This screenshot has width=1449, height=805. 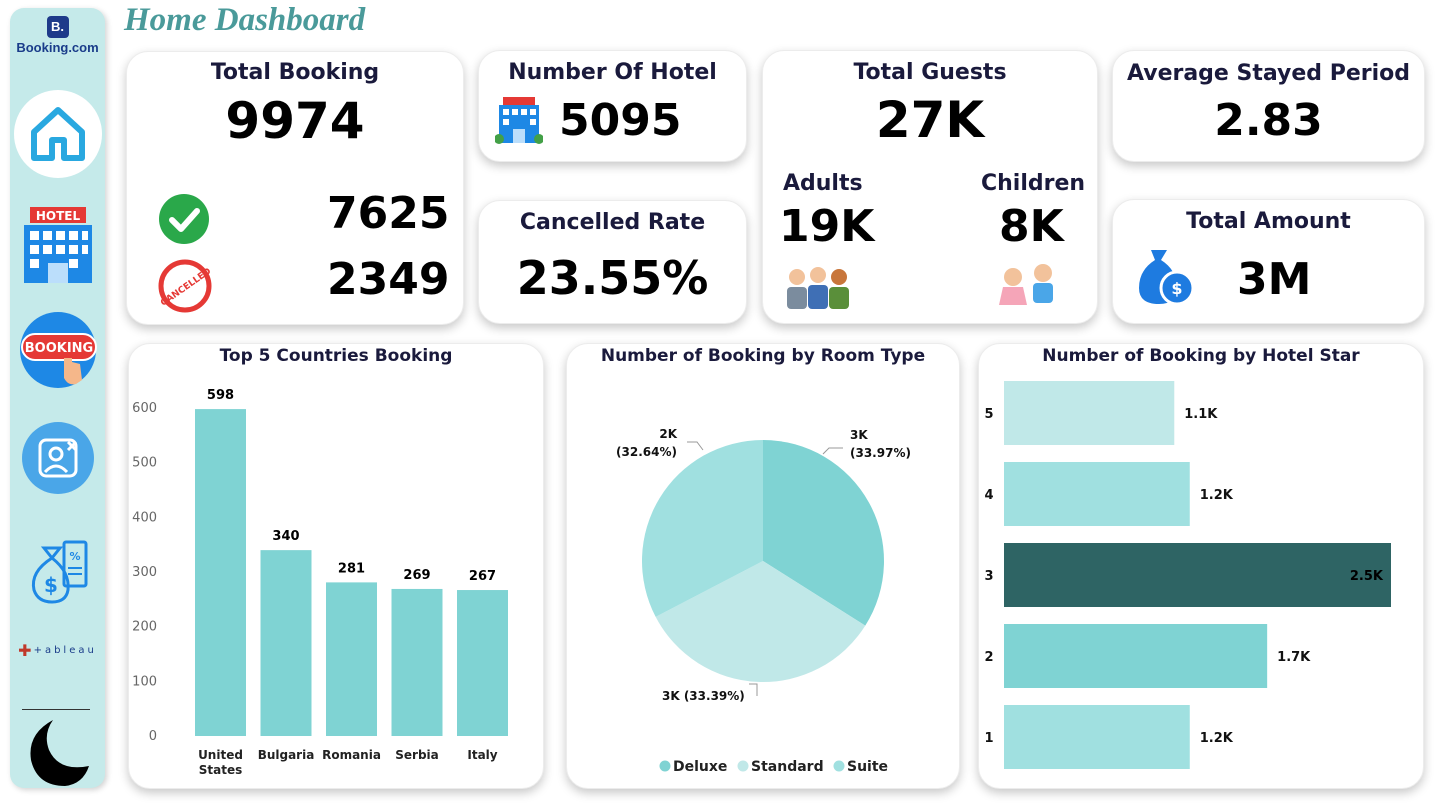 What do you see at coordinates (787, 767) in the screenshot?
I see `legend-label: Standard` at bounding box center [787, 767].